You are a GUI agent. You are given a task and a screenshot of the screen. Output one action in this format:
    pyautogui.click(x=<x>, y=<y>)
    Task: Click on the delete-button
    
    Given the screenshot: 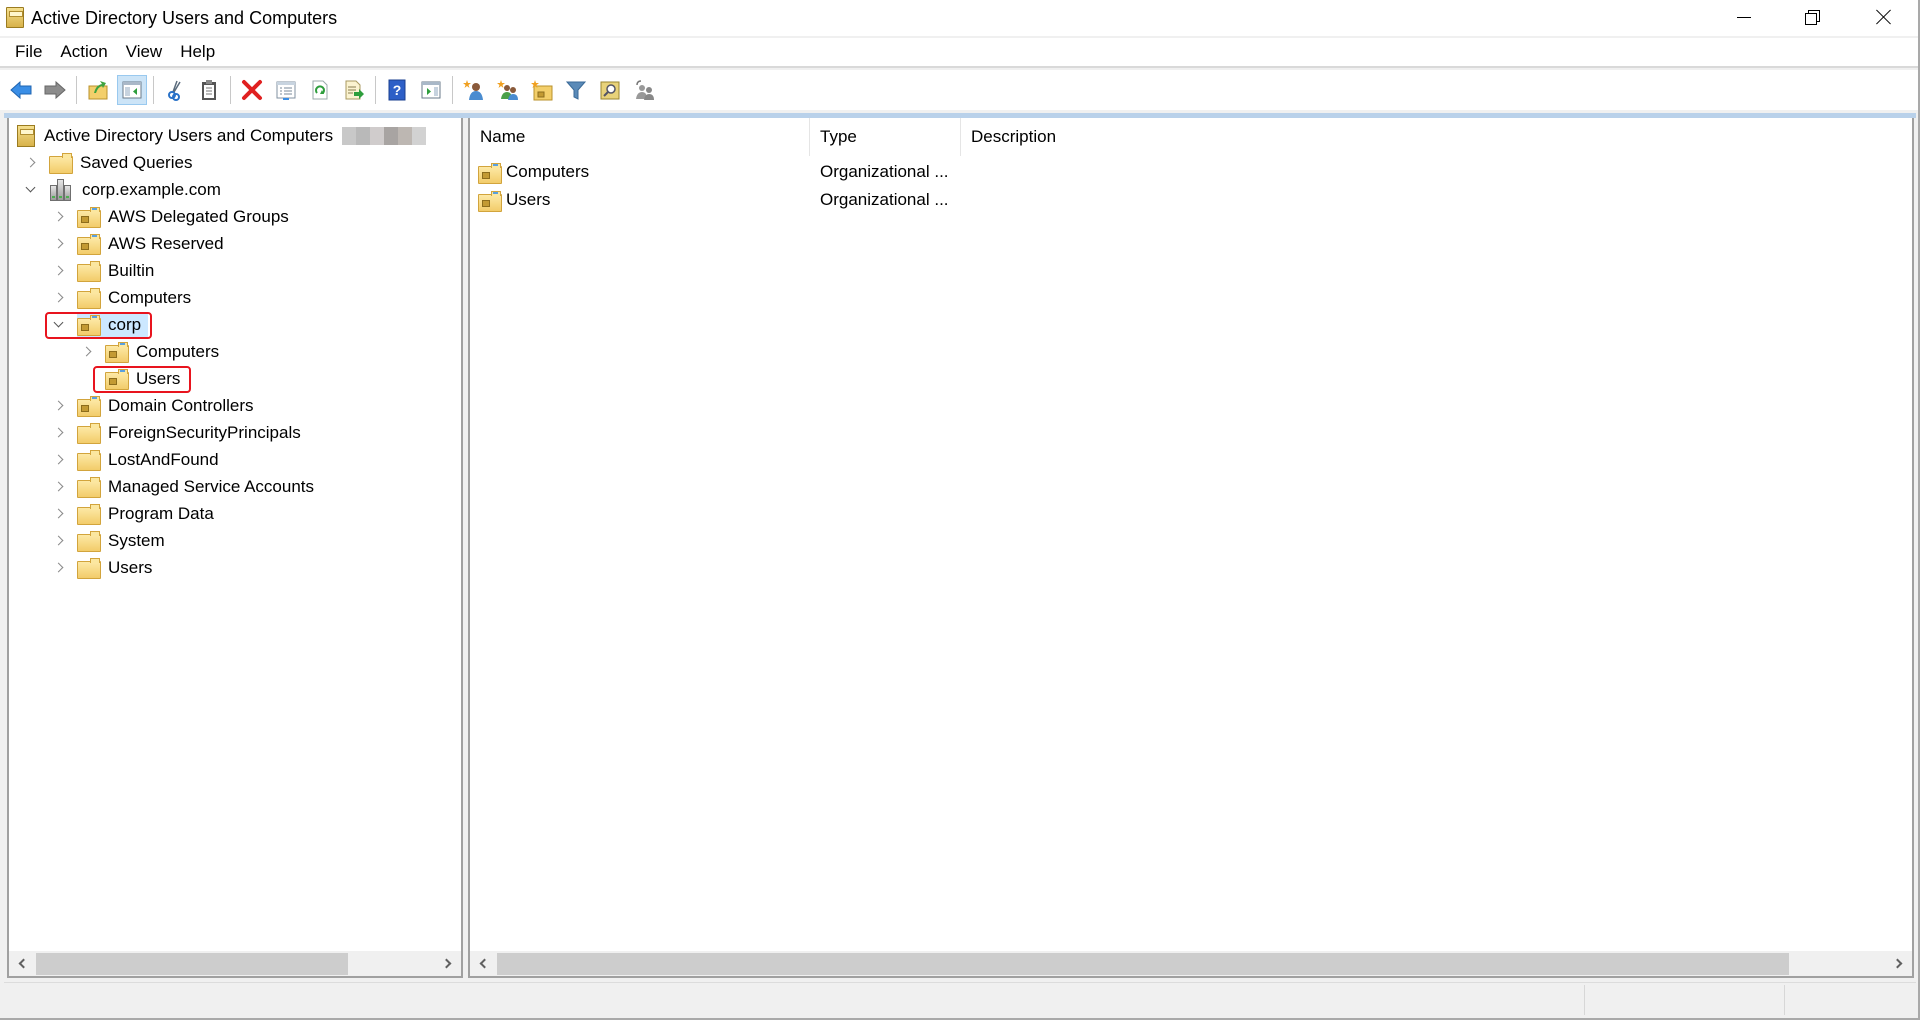 What is the action you would take?
    pyautogui.click(x=252, y=90)
    